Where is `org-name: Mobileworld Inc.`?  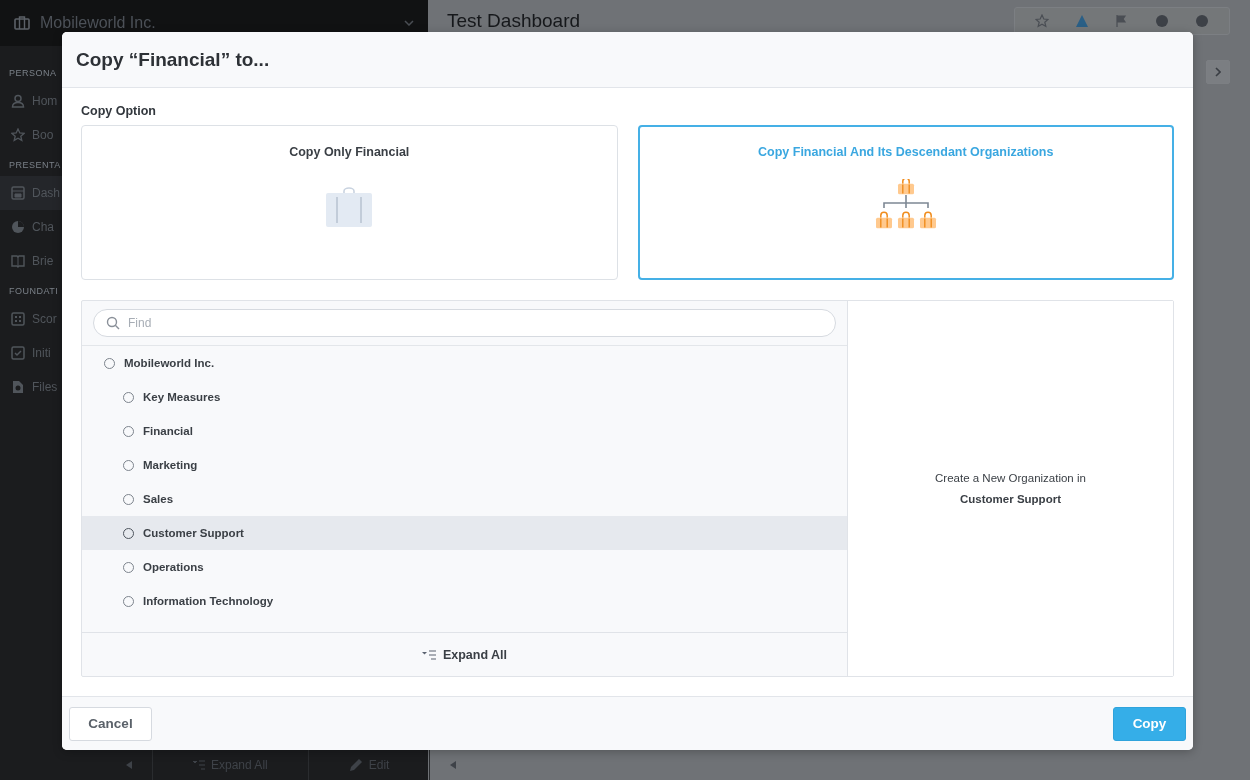
org-name: Mobileworld Inc. is located at coordinates (98, 23).